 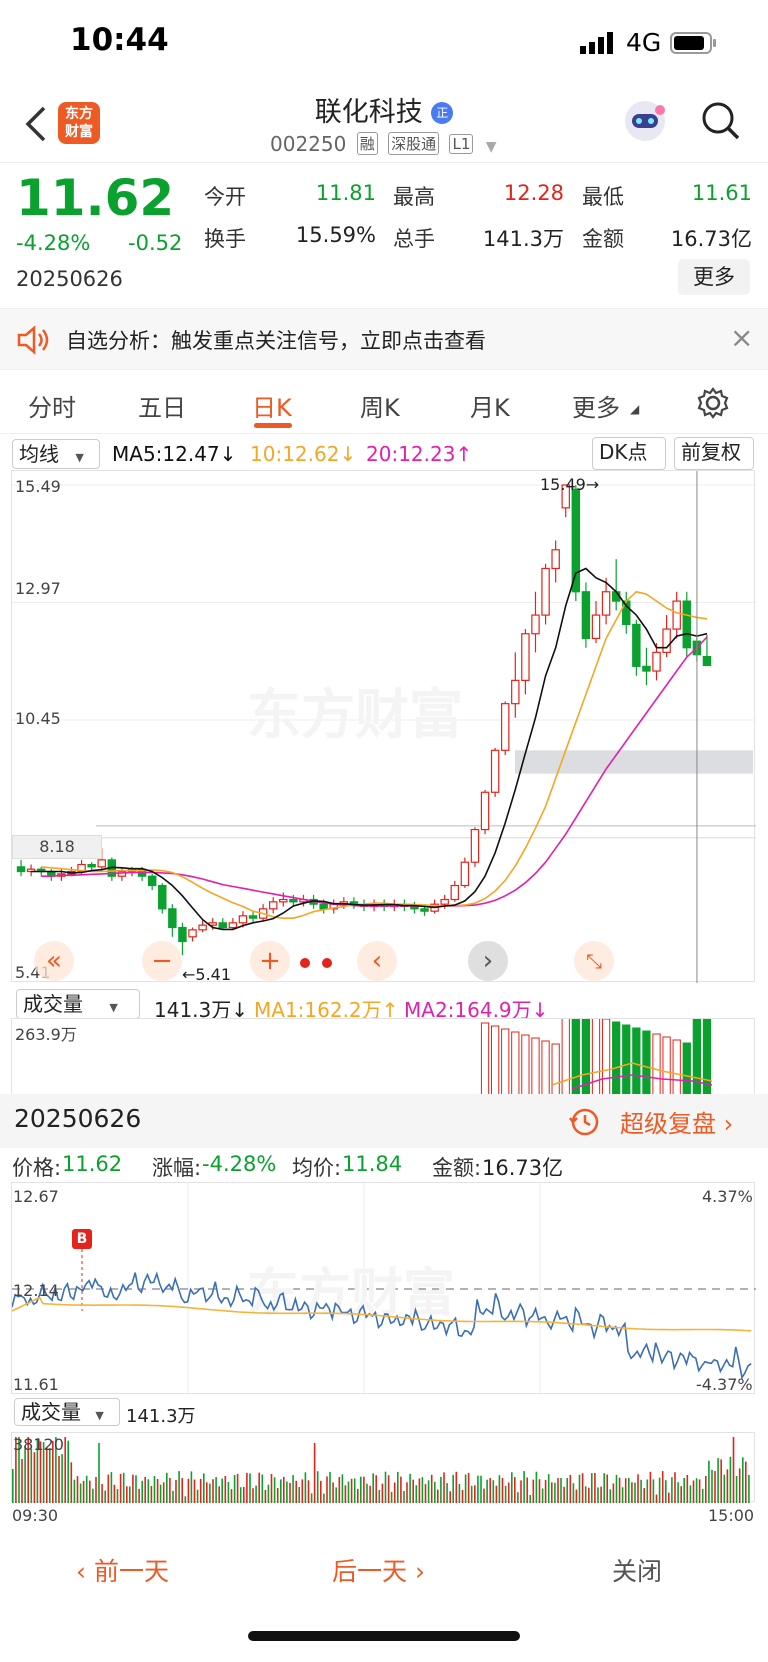 What do you see at coordinates (419, 454) in the screenshot?
I see `ma20-legend: 20:12.23↑` at bounding box center [419, 454].